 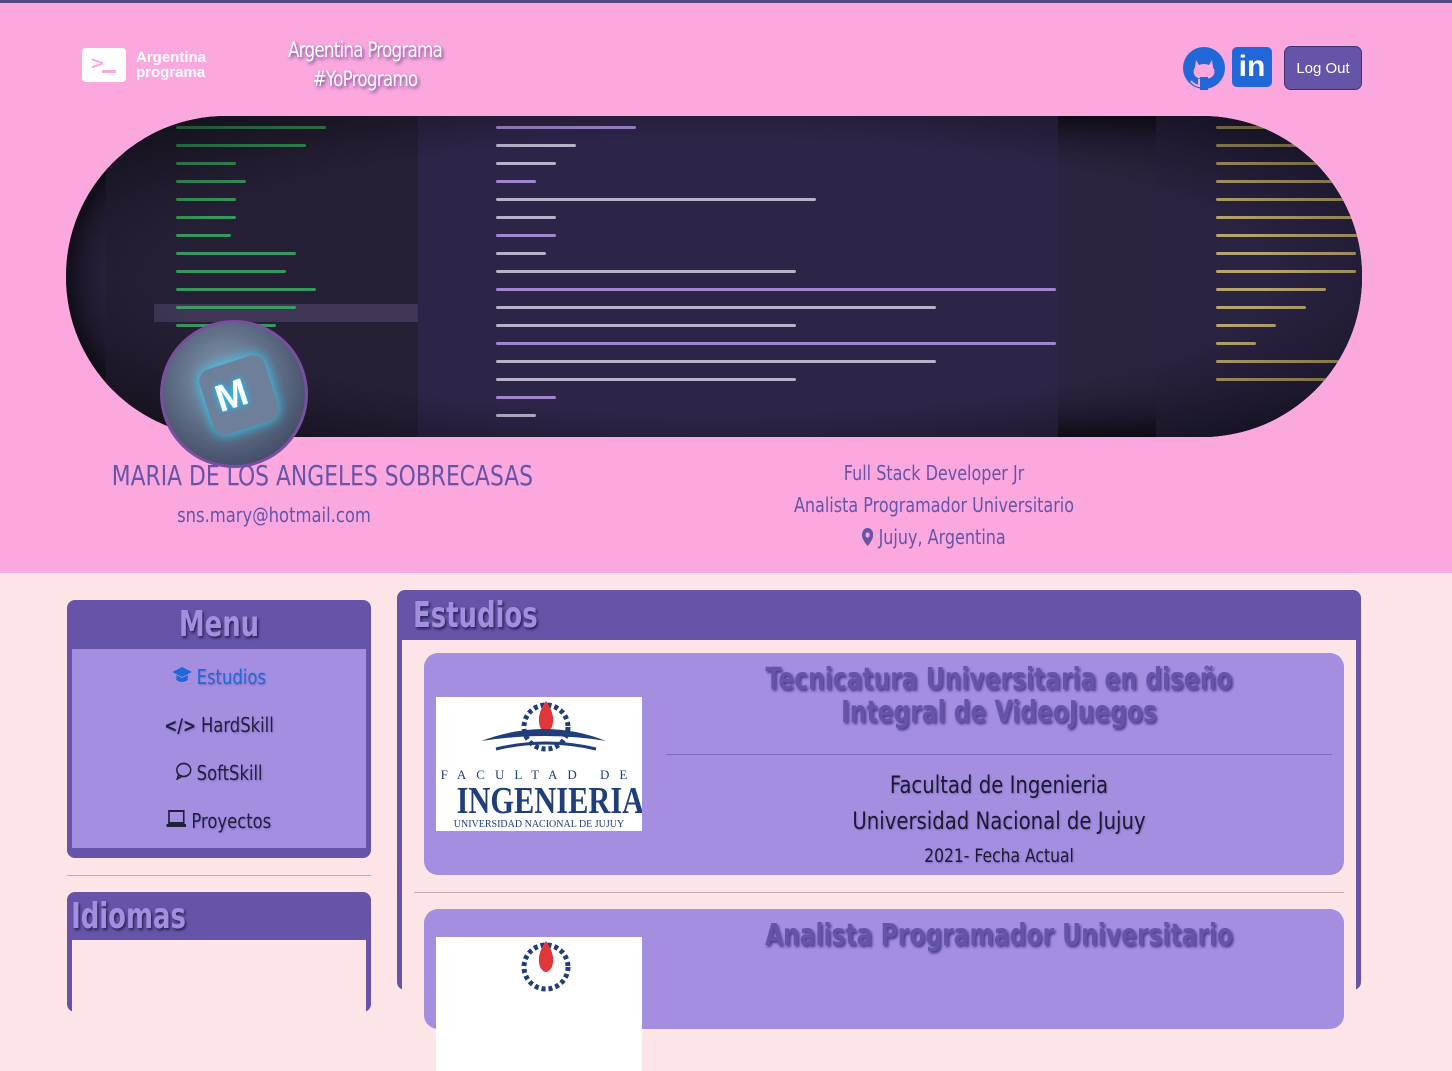 What do you see at coordinates (942, 537) in the screenshot?
I see `profile-location-text: Jujuy, Argentina` at bounding box center [942, 537].